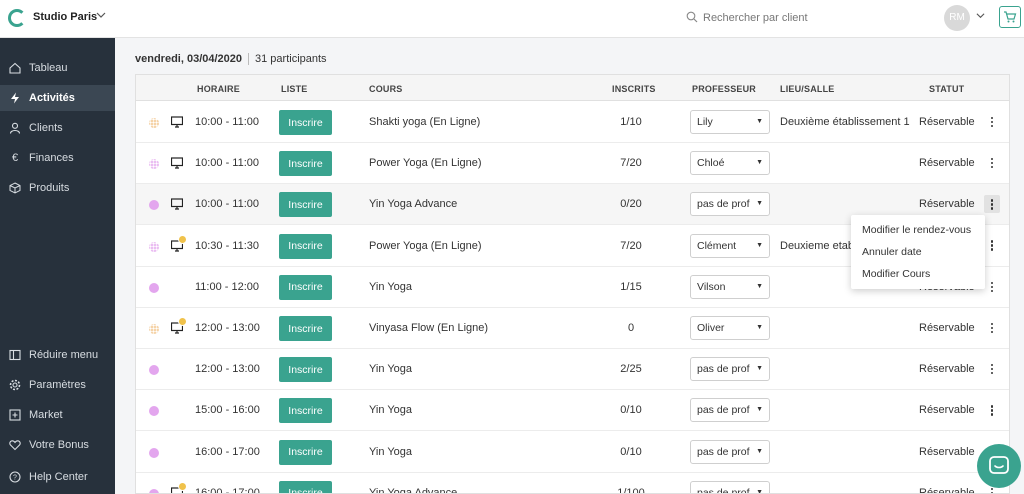 This screenshot has width=1024, height=494. I want to click on search-icon, so click(693, 18).